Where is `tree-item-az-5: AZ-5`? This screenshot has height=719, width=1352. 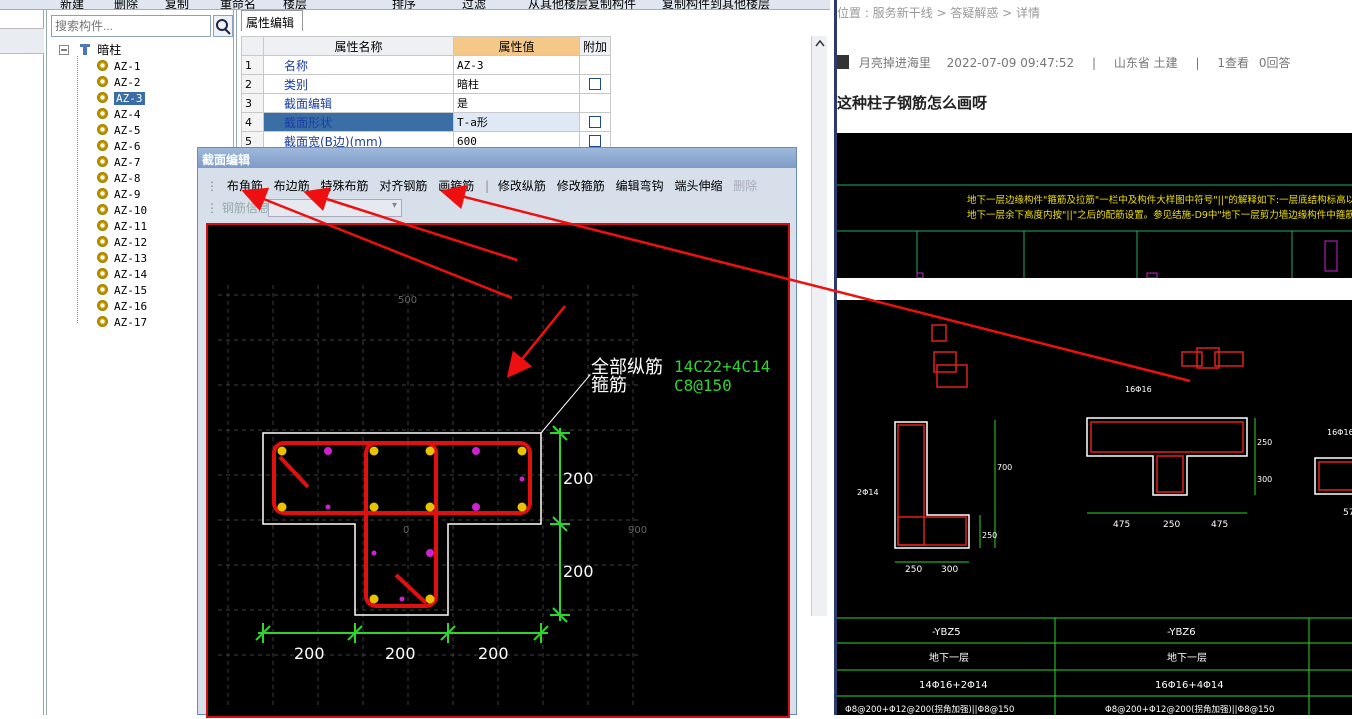
tree-item-az-5: AZ-5 is located at coordinates (119, 131).